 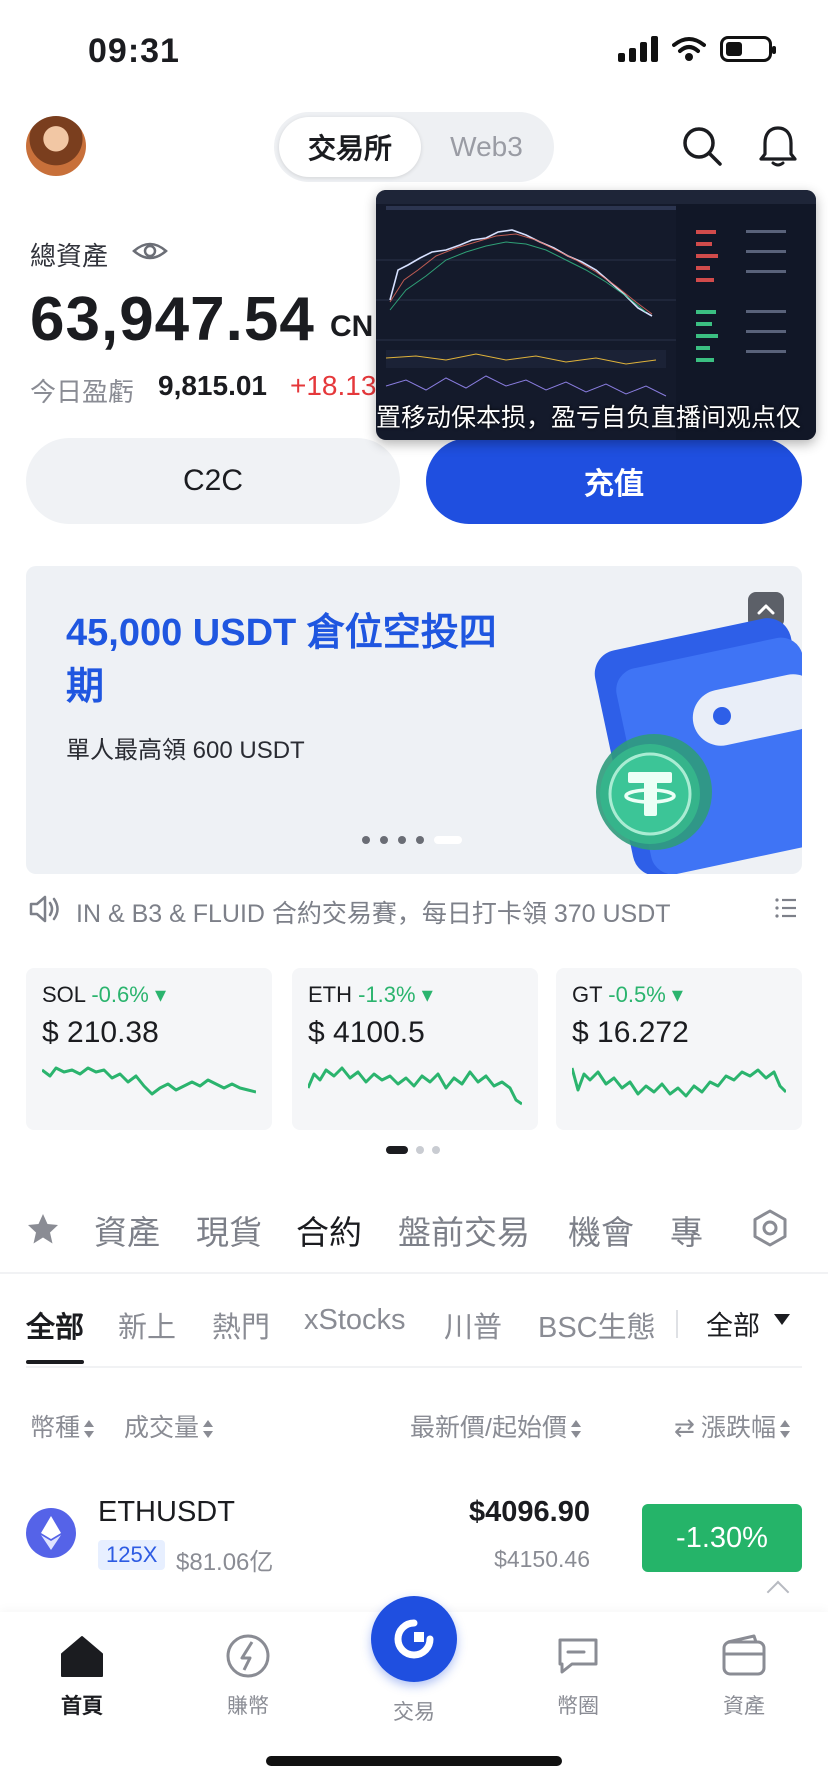 What do you see at coordinates (495, 1426) in the screenshot?
I see `column-price: 最新價/起始價` at bounding box center [495, 1426].